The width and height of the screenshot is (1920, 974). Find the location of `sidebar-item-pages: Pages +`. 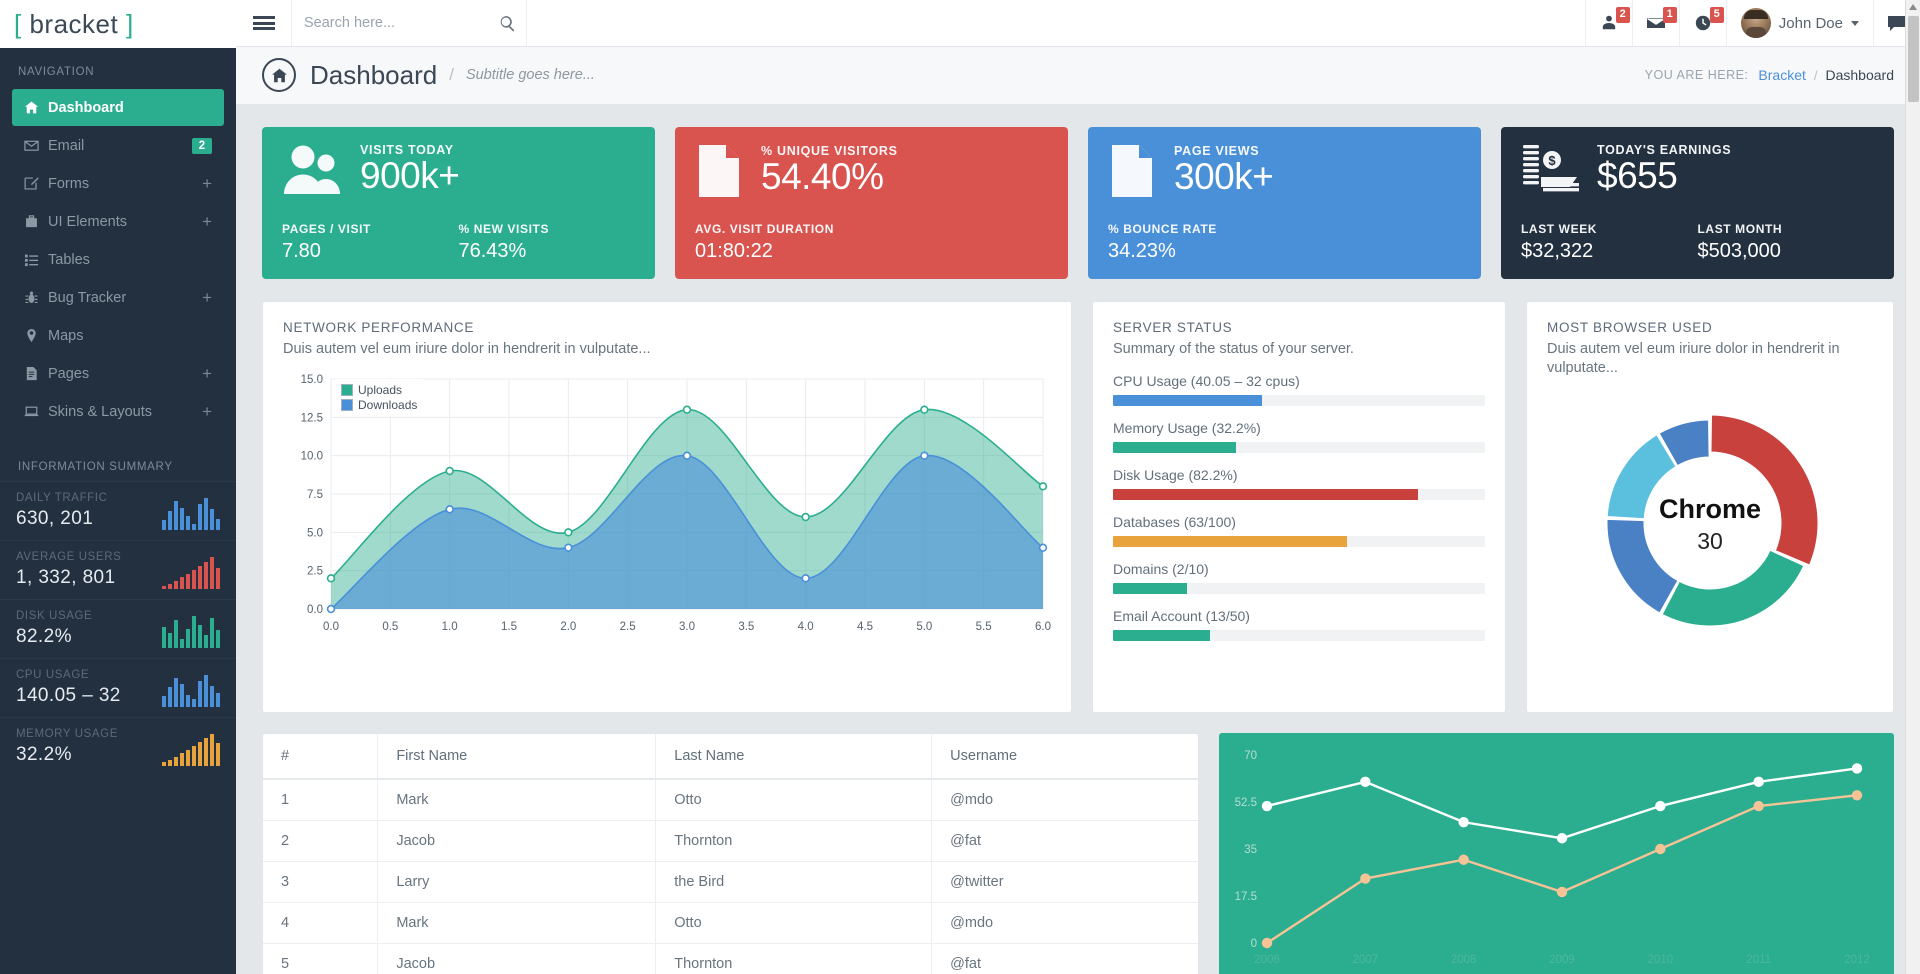

sidebar-item-pages: Pages + is located at coordinates (118, 373).